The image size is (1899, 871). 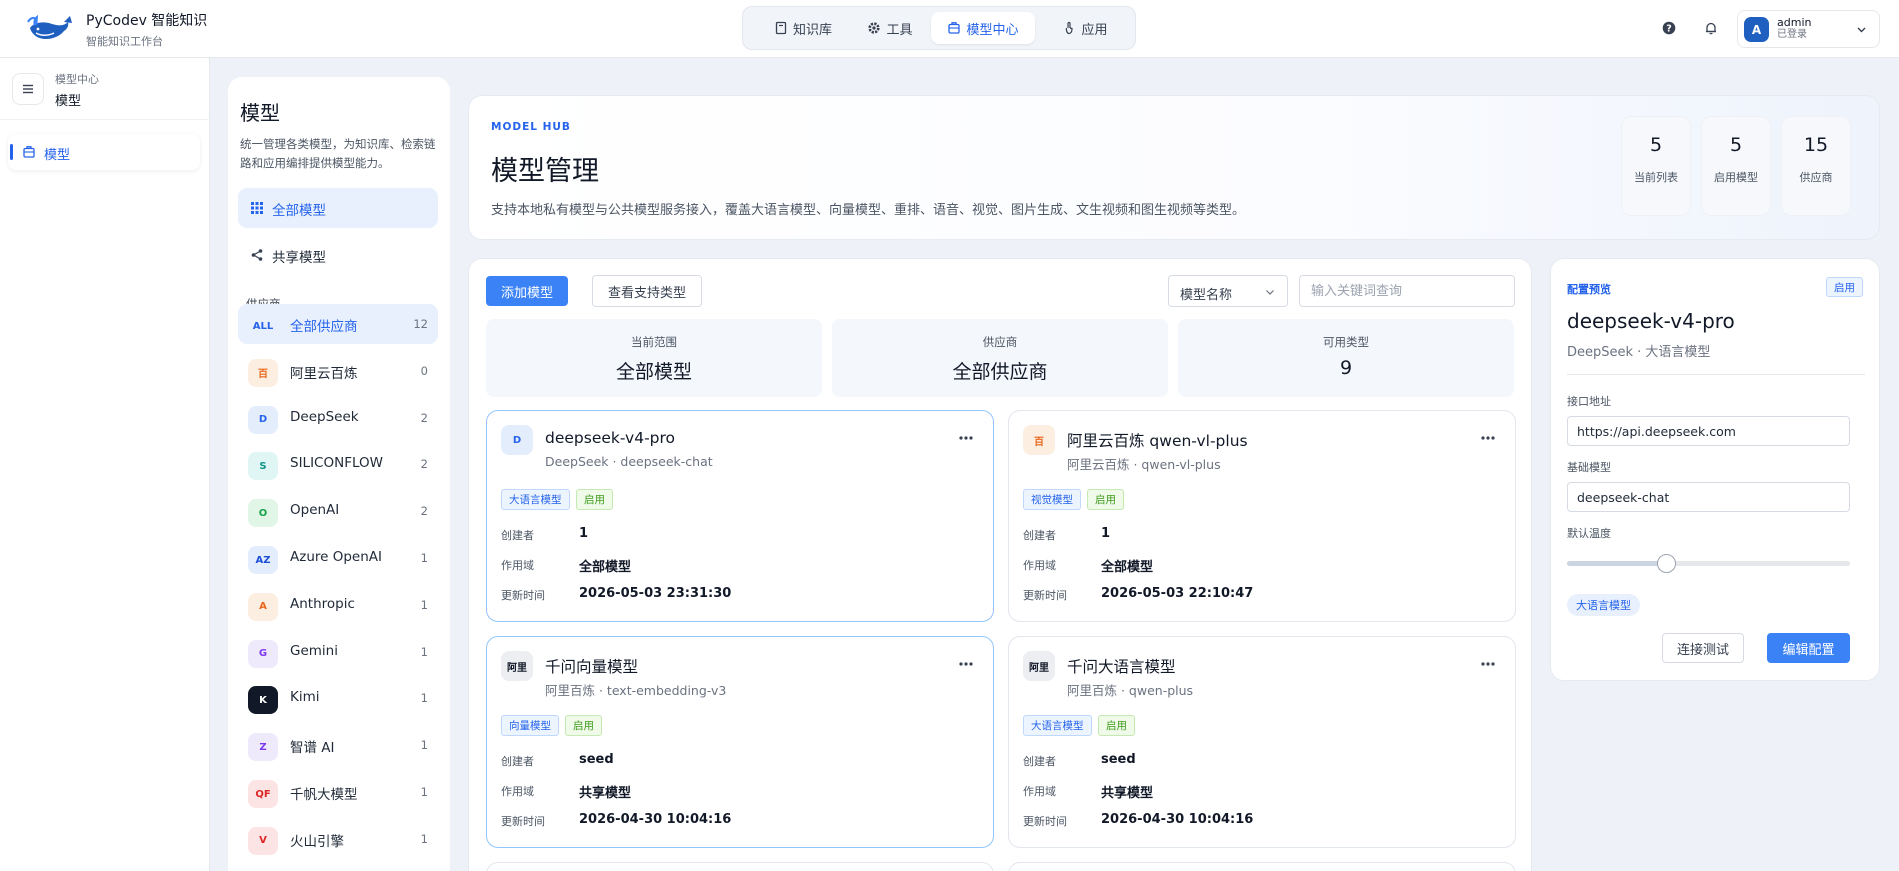 I want to click on tab-tools: 工具, so click(x=890, y=28).